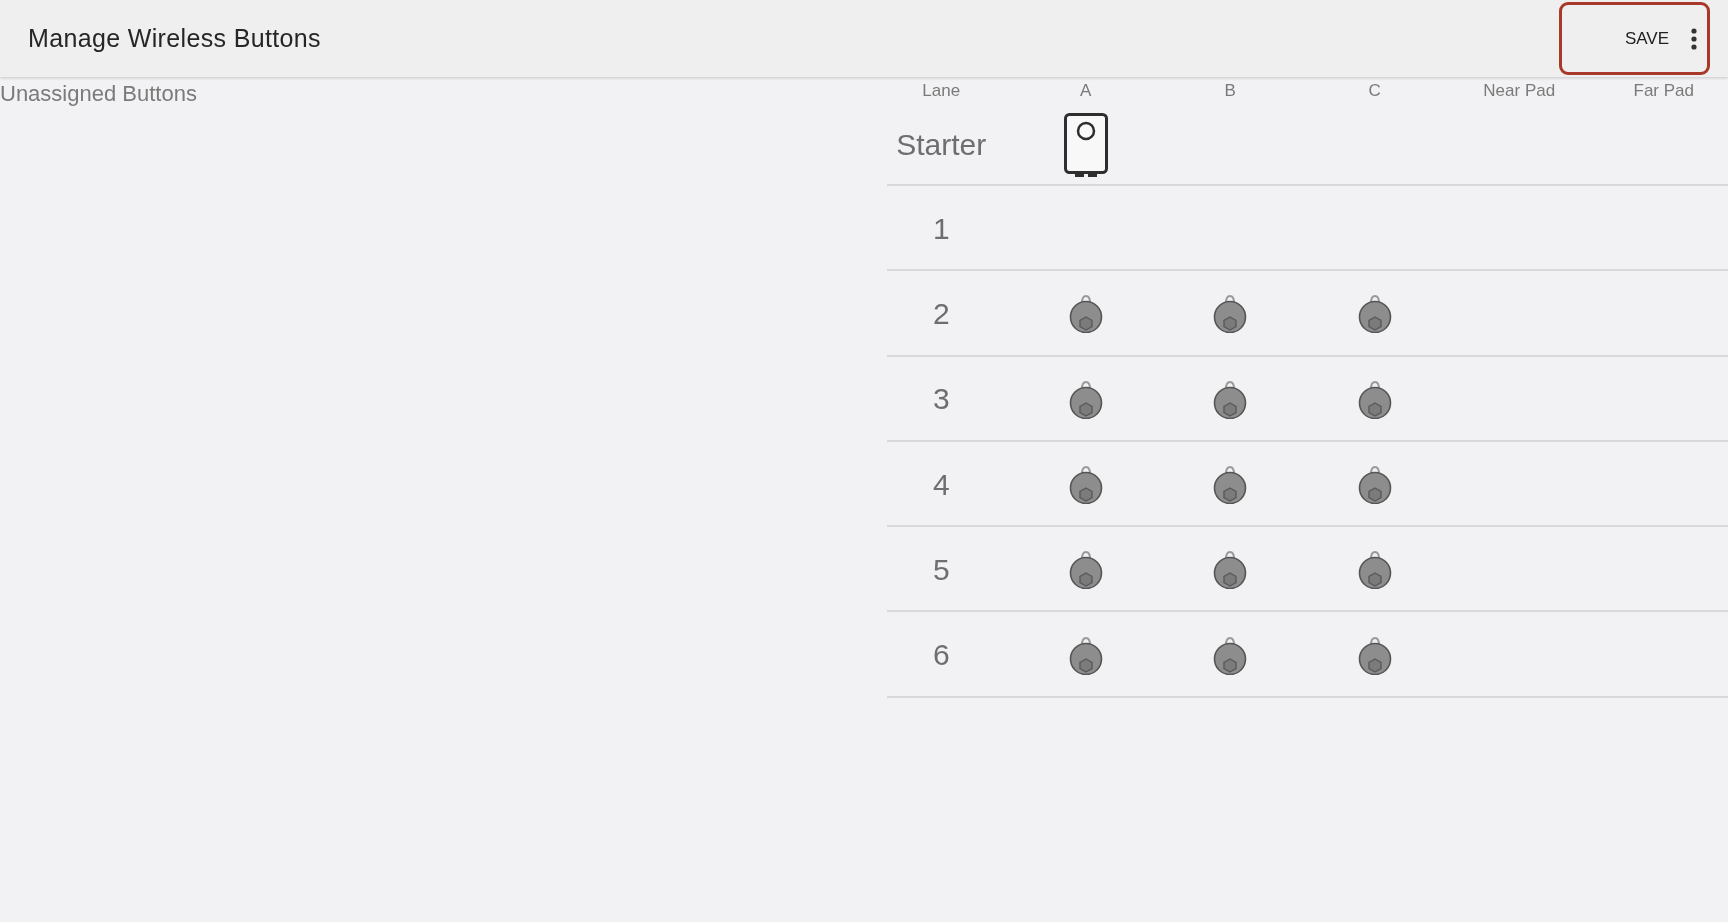  I want to click on app-title: Manage Wireless Buttons, so click(174, 38).